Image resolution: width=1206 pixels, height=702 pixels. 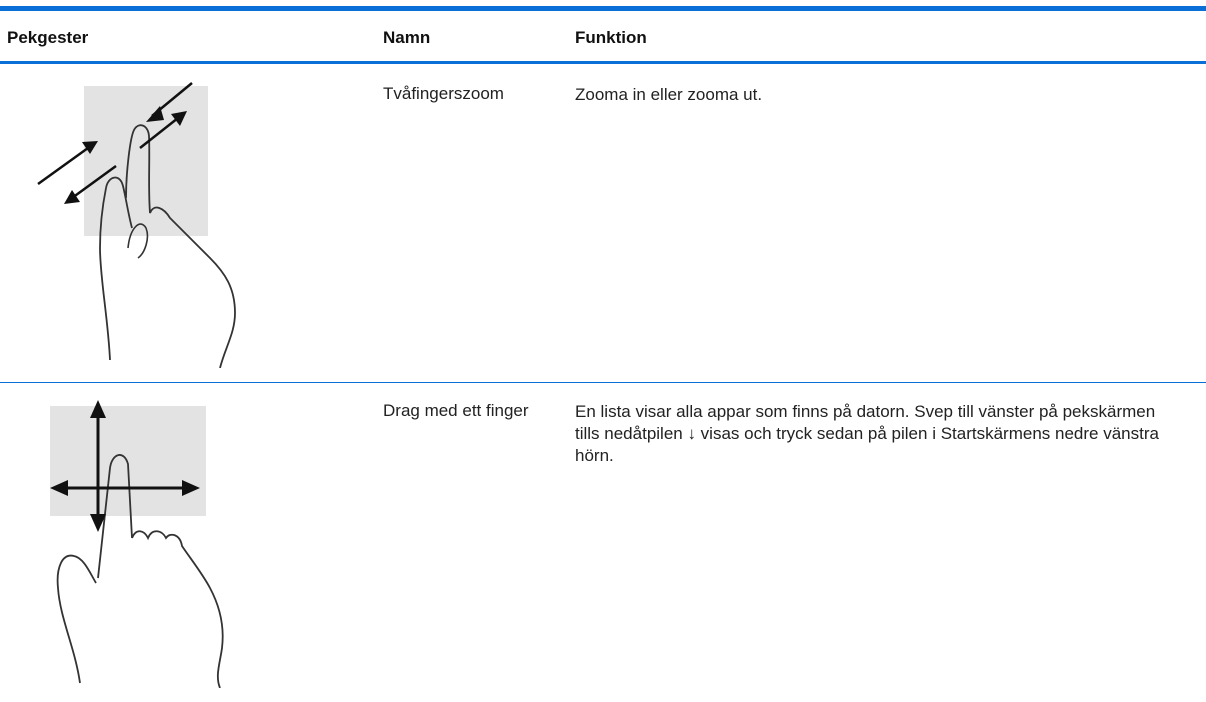 I want to click on row-1-function: Zooma in eller zooma ut., so click(x=669, y=94).